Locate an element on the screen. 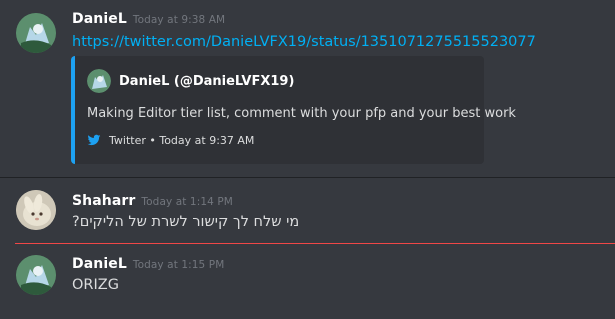 This screenshot has width=615, height=319. author-name: DanieL Today at 1:15 PM is located at coordinates (148, 264).